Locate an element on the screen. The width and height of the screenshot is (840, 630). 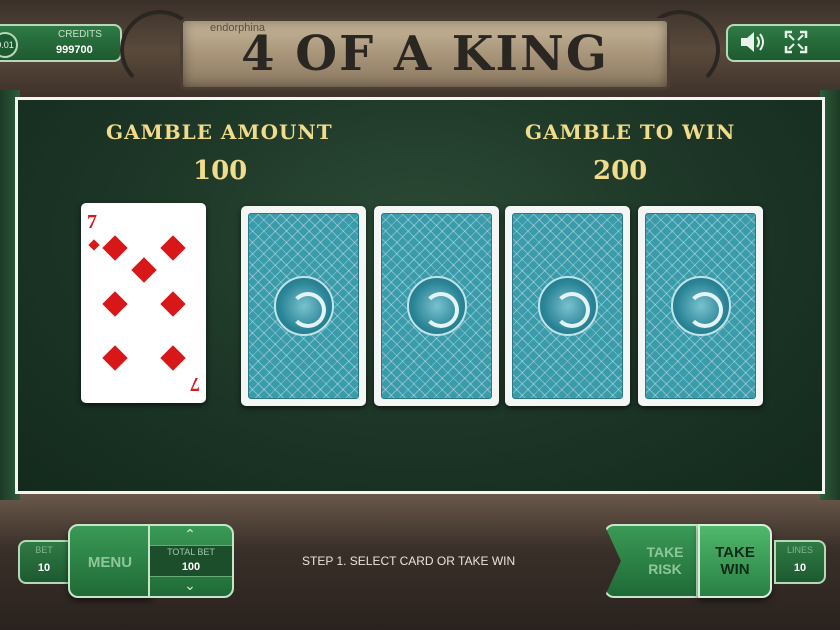
take-risk-label: TAKE RISK is located at coordinates (665, 561).